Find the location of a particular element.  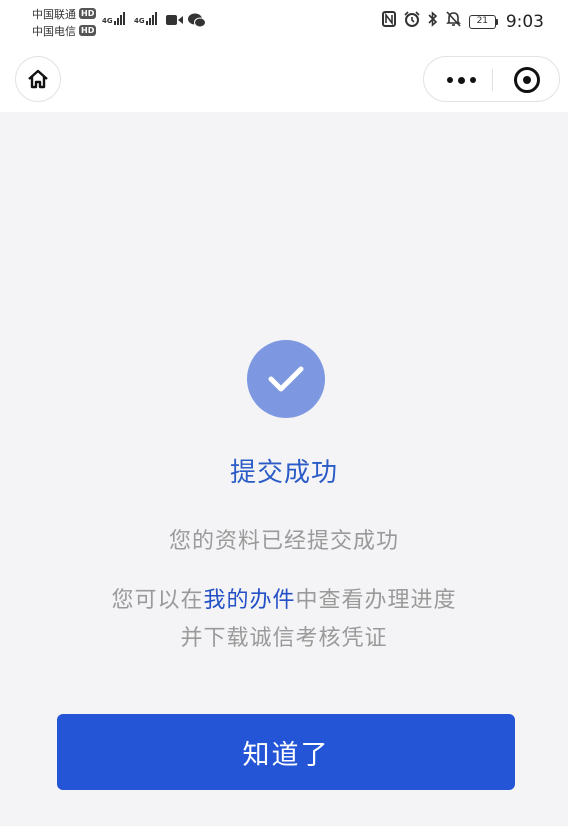

nfc-icon is located at coordinates (388, 21).